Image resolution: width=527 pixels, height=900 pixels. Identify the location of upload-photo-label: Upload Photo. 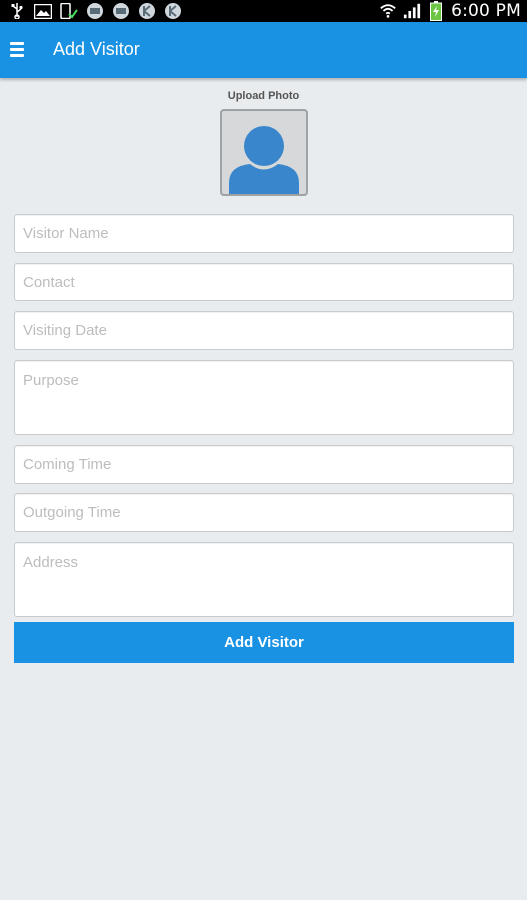
(263, 96).